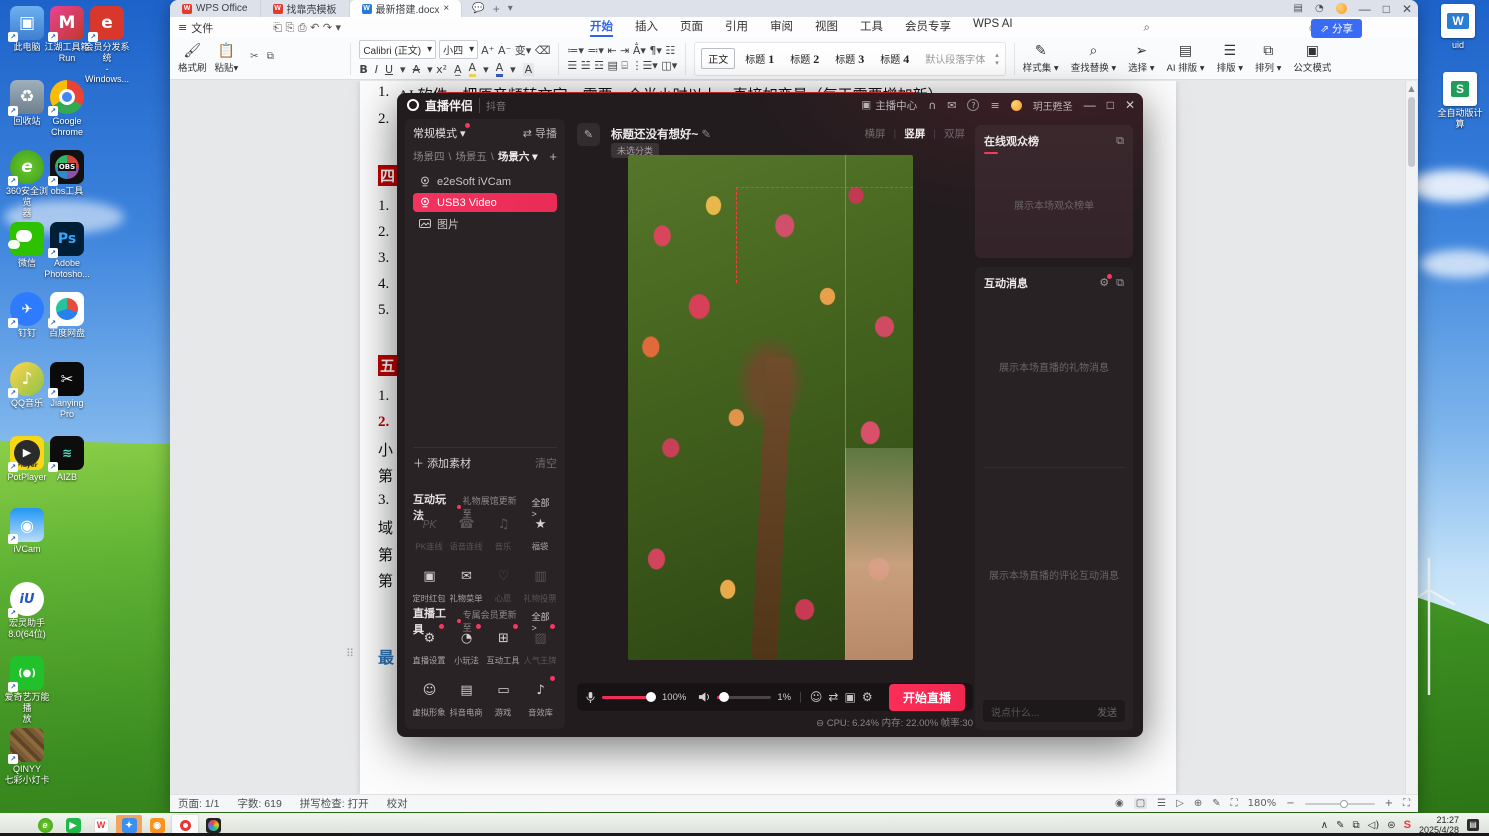 This screenshot has height=836, width=1489. Describe the element at coordinates (1230, 58) in the screenshot. I see `ribbon-group-排版: ☰ 排版 ▾` at that location.